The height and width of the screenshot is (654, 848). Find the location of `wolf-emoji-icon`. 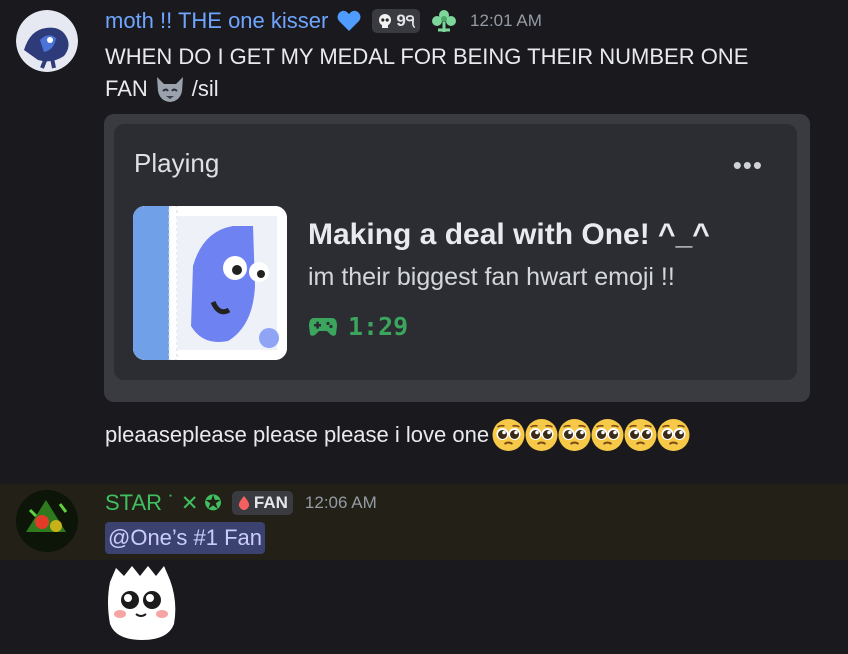

wolf-emoji-icon is located at coordinates (170, 89).